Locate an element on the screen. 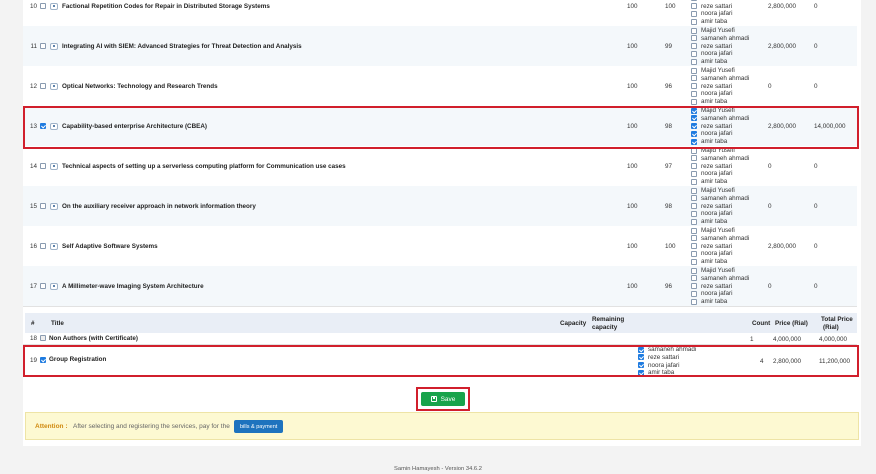 The height and width of the screenshot is (474, 876). row-number: 16 is located at coordinates (33, 246).